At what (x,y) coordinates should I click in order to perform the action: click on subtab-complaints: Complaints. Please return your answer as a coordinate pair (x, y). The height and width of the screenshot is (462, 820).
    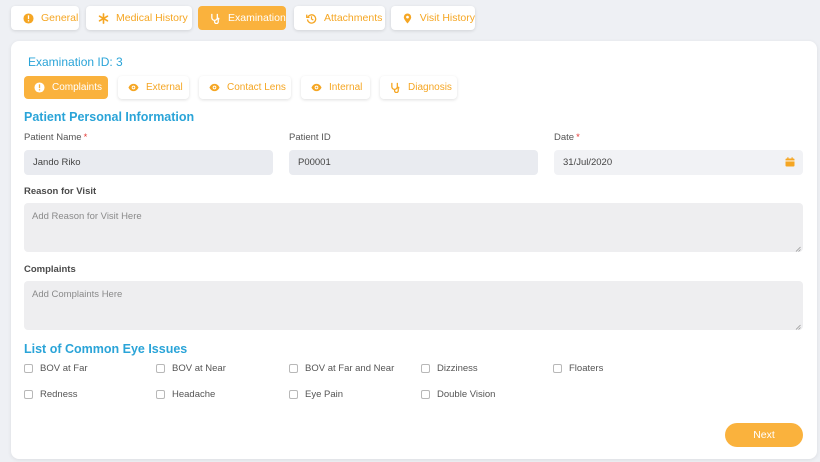
    Looking at the image, I should click on (66, 87).